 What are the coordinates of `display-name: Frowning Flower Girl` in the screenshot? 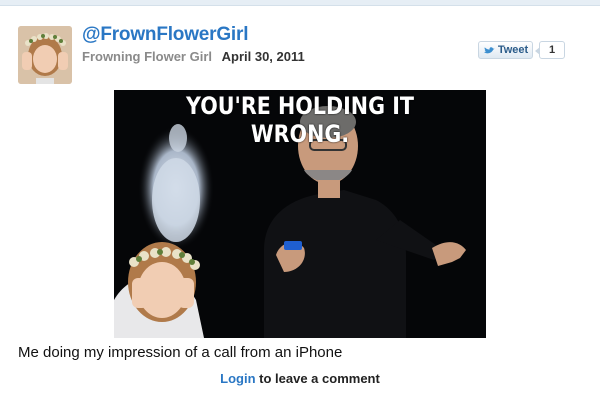 It's located at (147, 56).